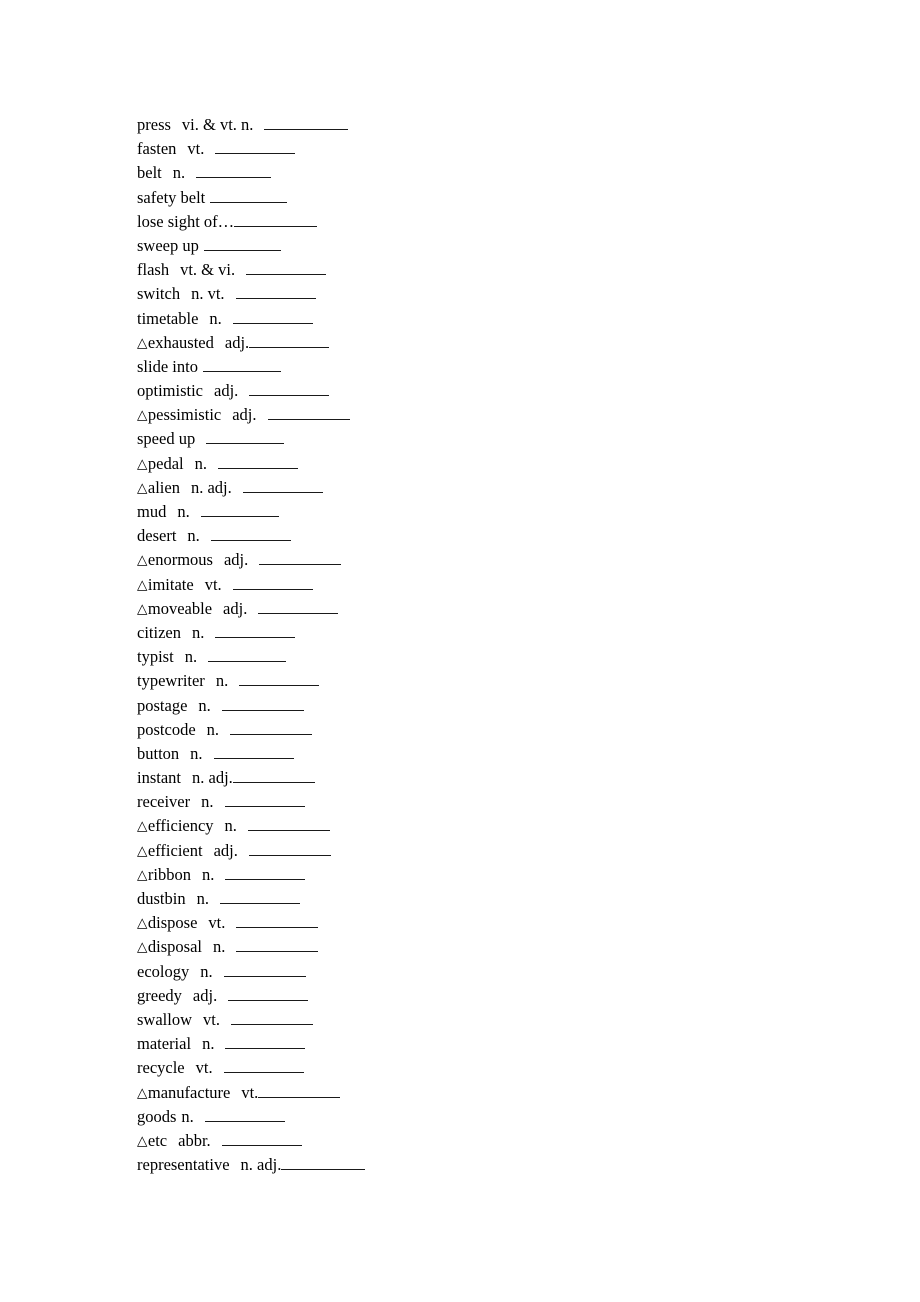 This screenshot has height=1302, width=920. Describe the element at coordinates (235, 608) in the screenshot. I see `part-of-speech-label: adj.` at that location.